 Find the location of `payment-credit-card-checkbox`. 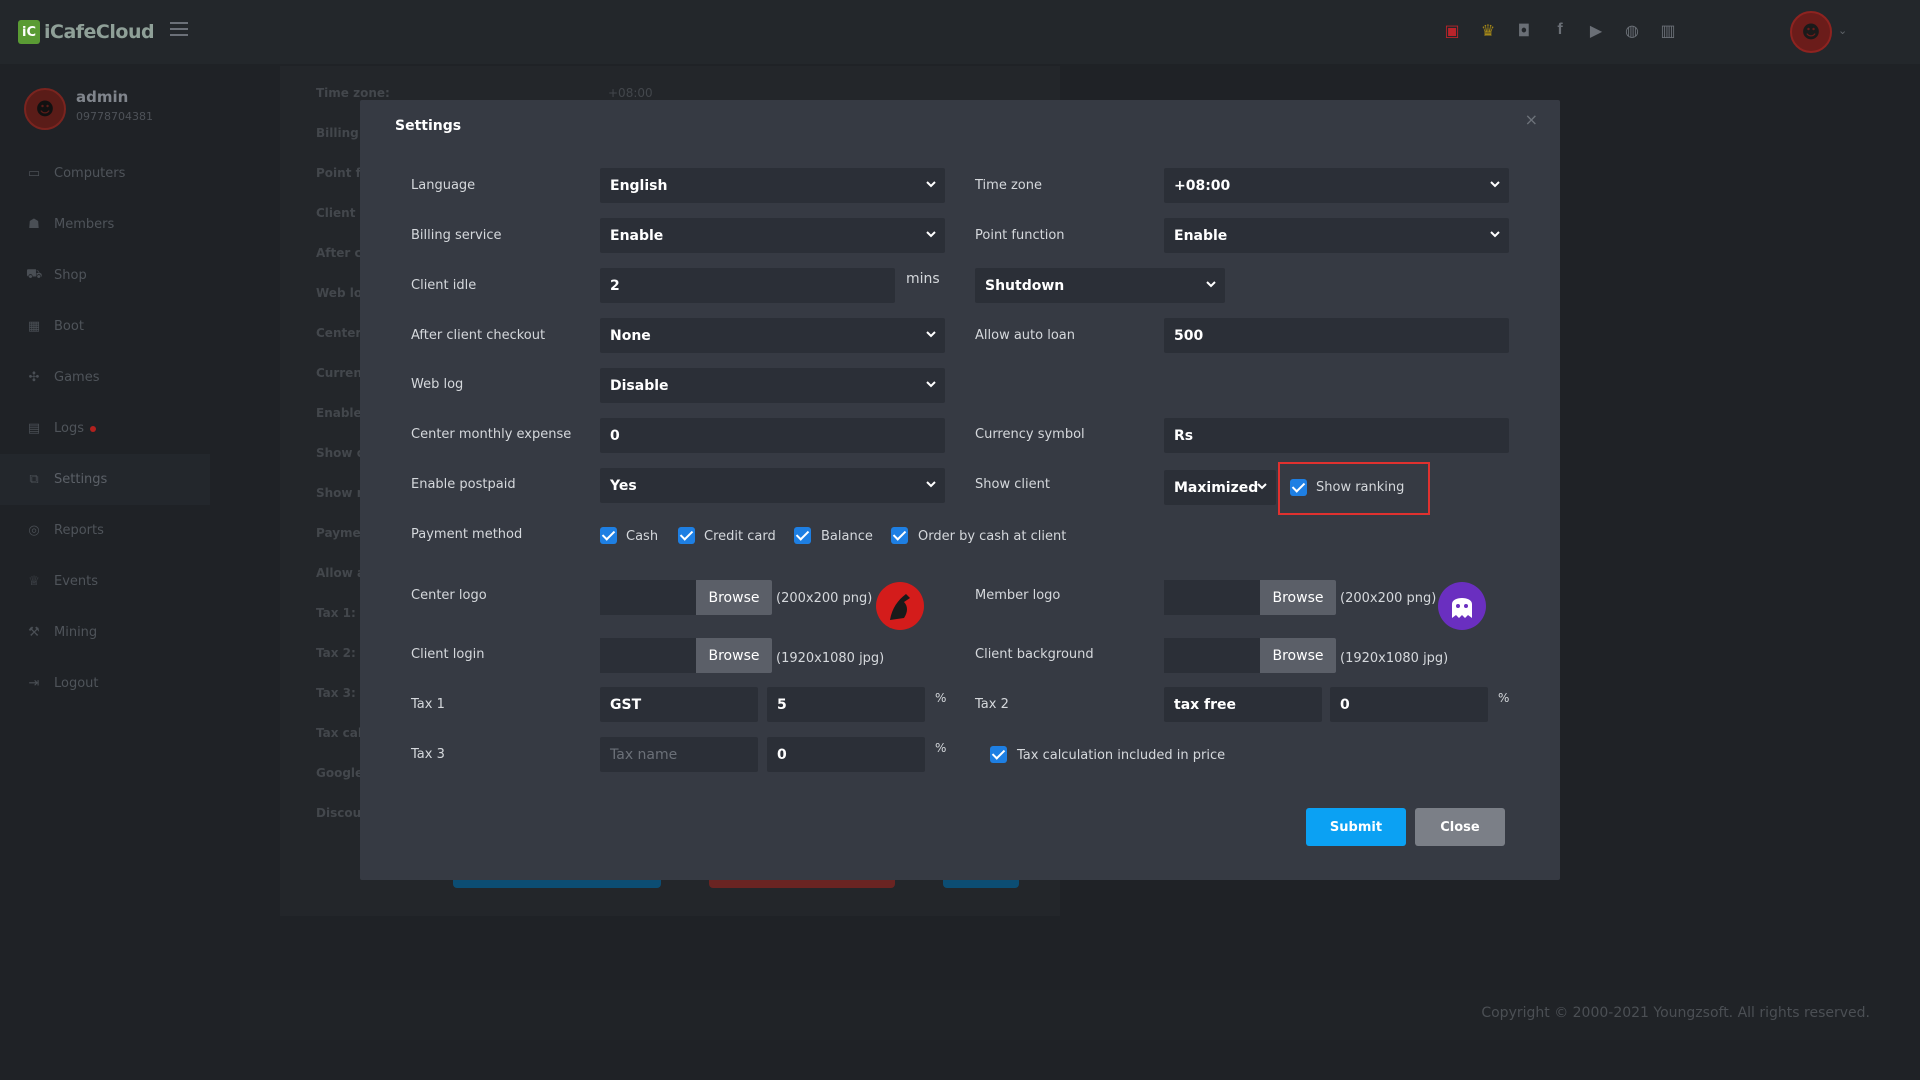

payment-credit-card-checkbox is located at coordinates (686, 535).